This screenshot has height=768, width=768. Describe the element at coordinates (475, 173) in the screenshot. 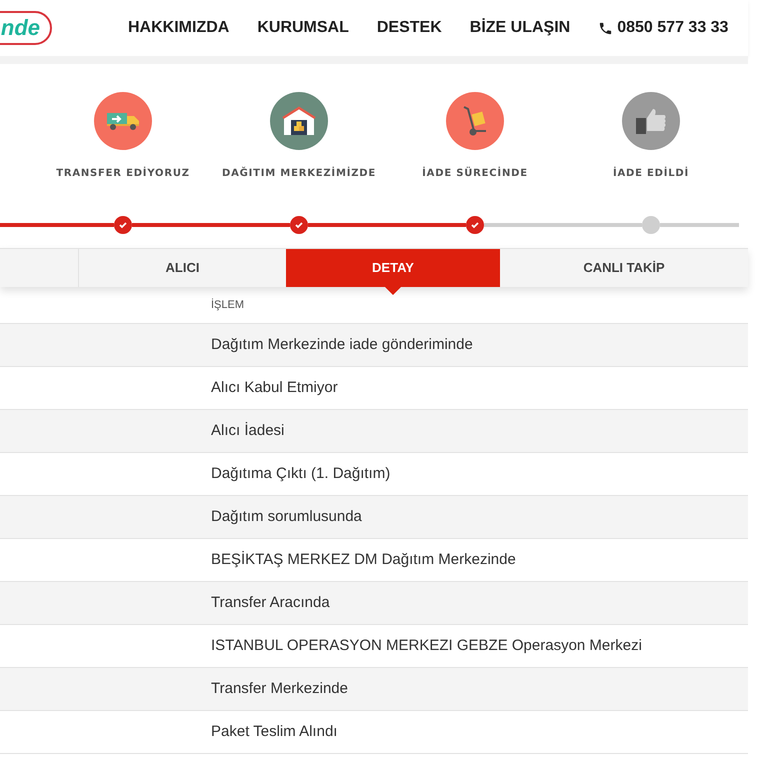

I see `step-label: İADE SÜRECİNDE` at that location.